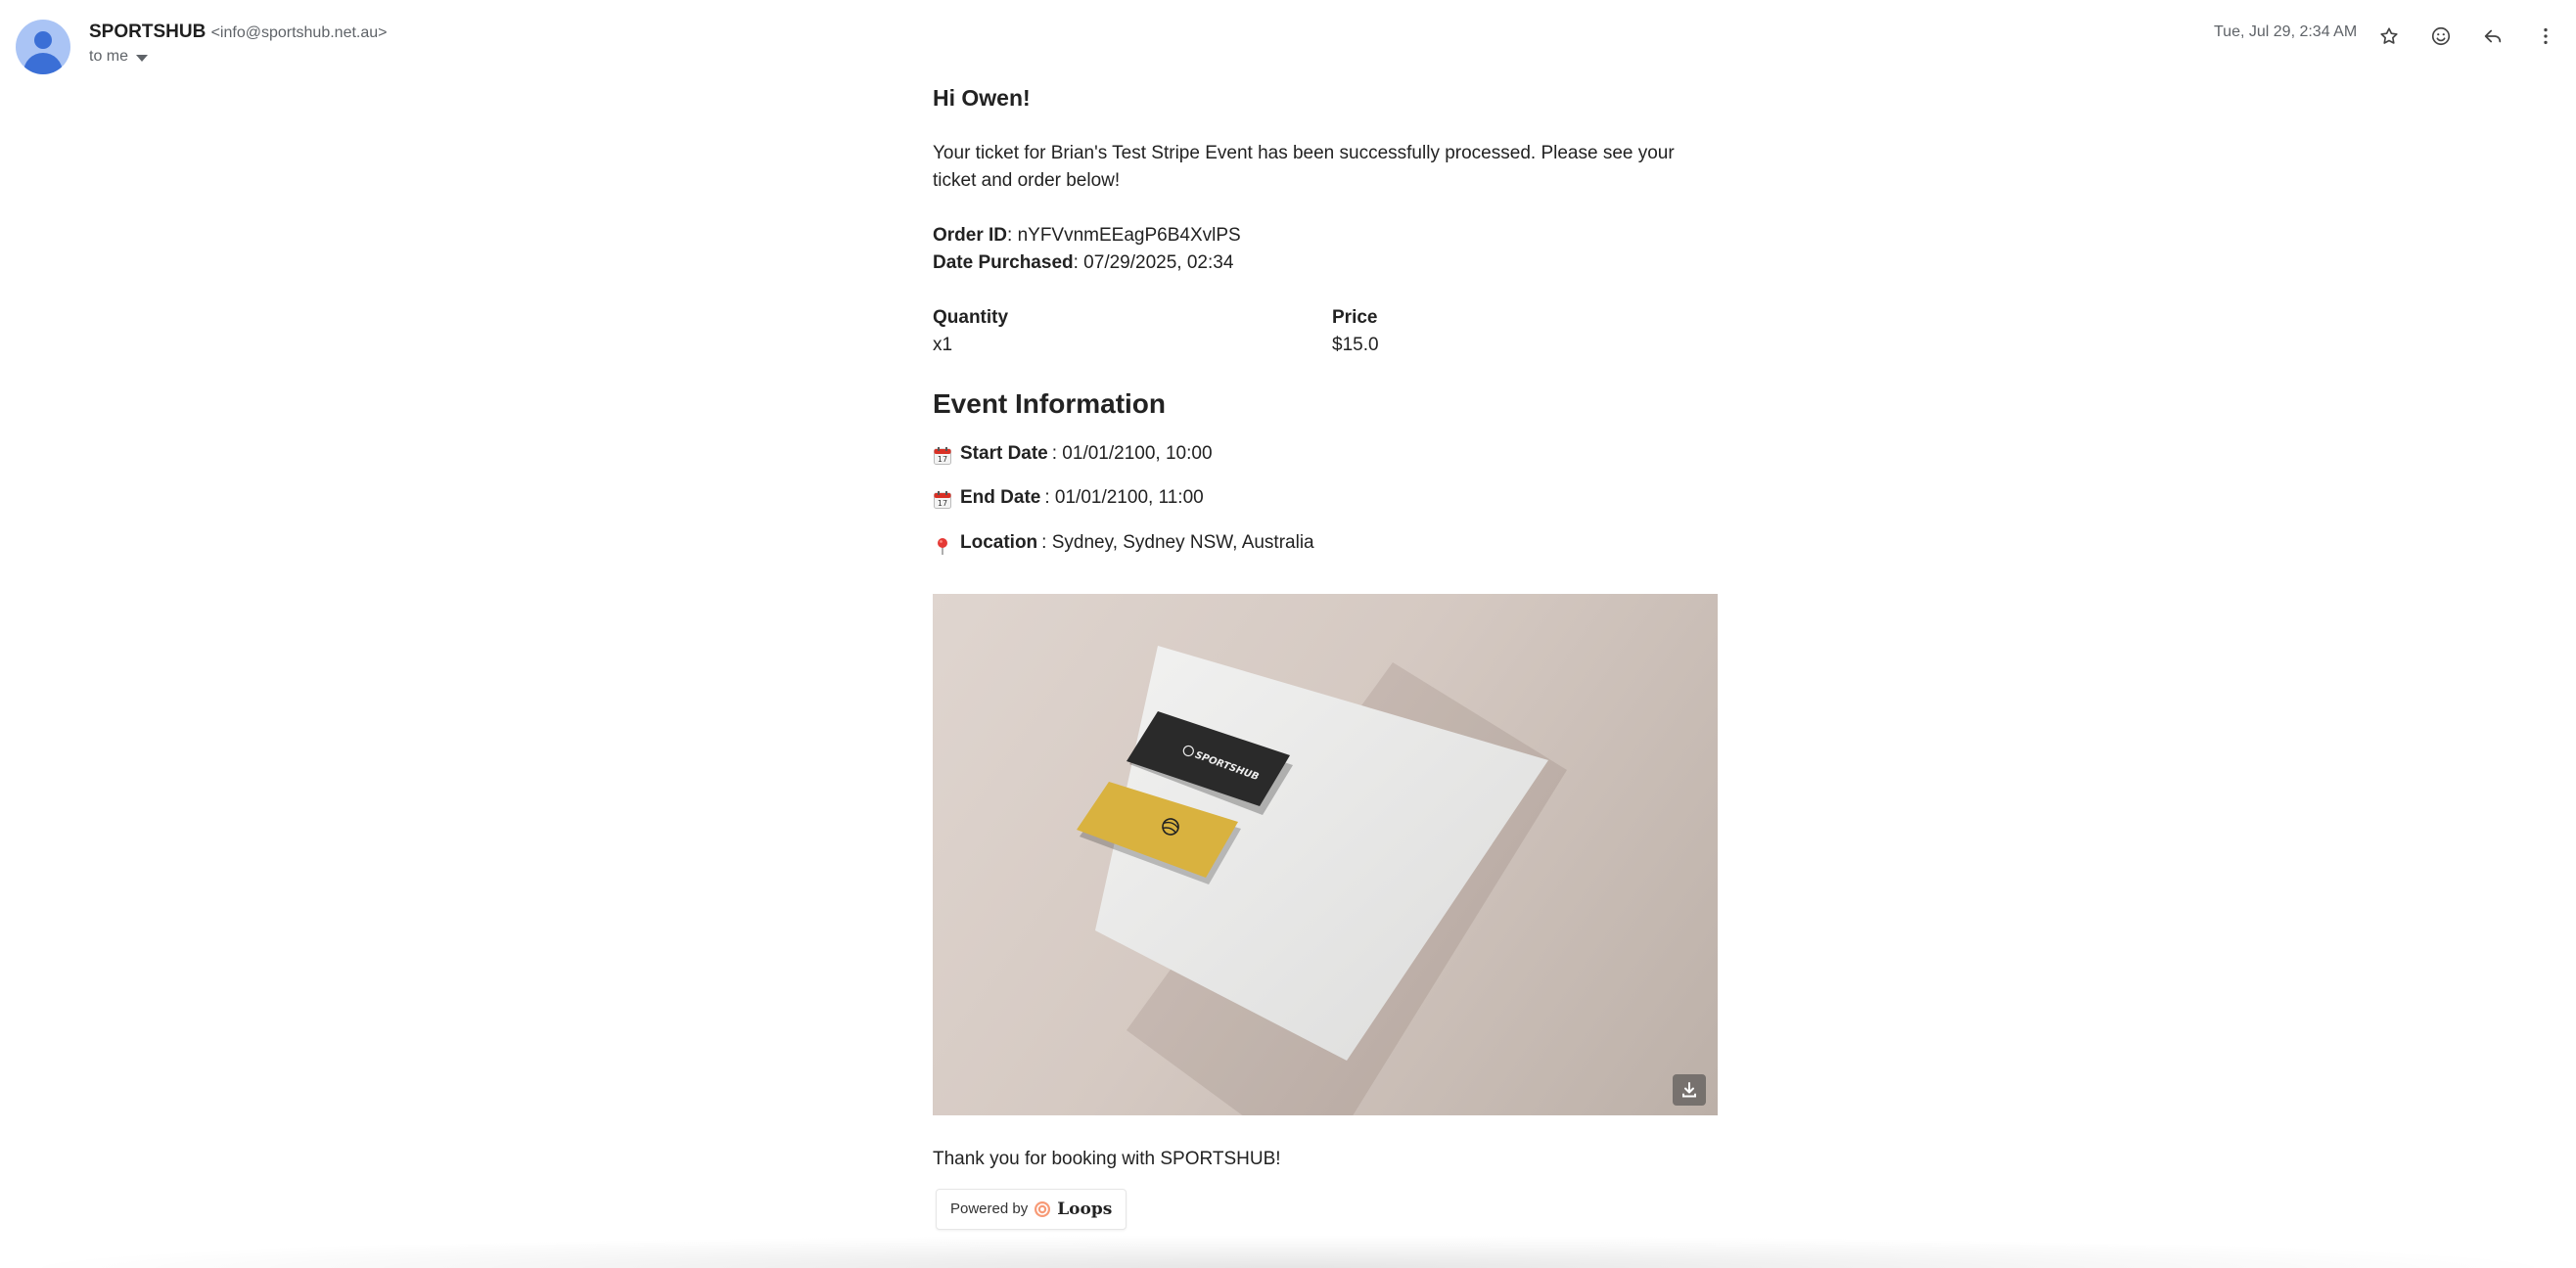  What do you see at coordinates (990, 1209) in the screenshot?
I see `powered-by-label: Powered by` at bounding box center [990, 1209].